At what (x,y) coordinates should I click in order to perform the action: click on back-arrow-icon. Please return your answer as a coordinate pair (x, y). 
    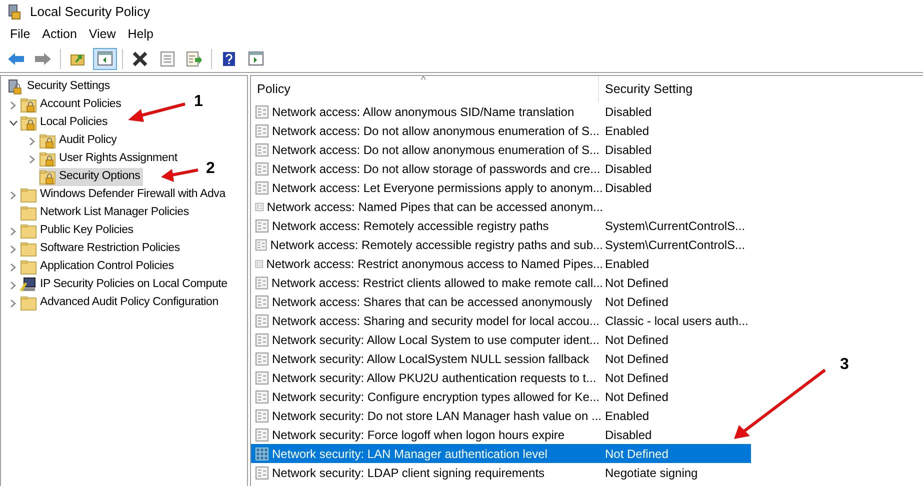
    Looking at the image, I should click on (16, 59).